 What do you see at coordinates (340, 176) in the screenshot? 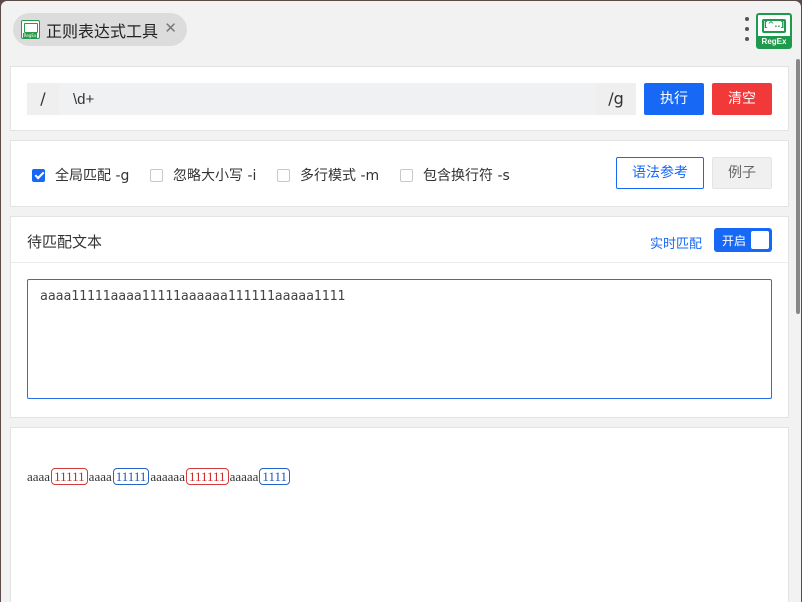
I see `option-label: 多行模式 -m` at bounding box center [340, 176].